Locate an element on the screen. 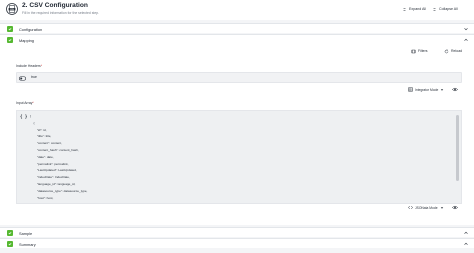 The height and width of the screenshot is (253, 474). filters-button: Filters is located at coordinates (419, 51).